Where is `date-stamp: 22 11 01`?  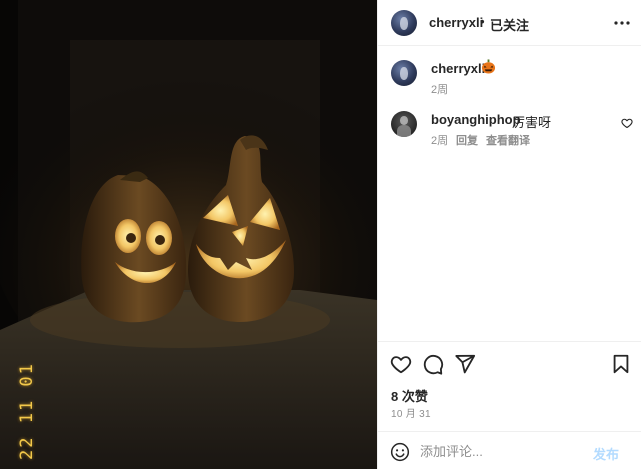
date-stamp: 22 11 01 is located at coordinates (27, 406).